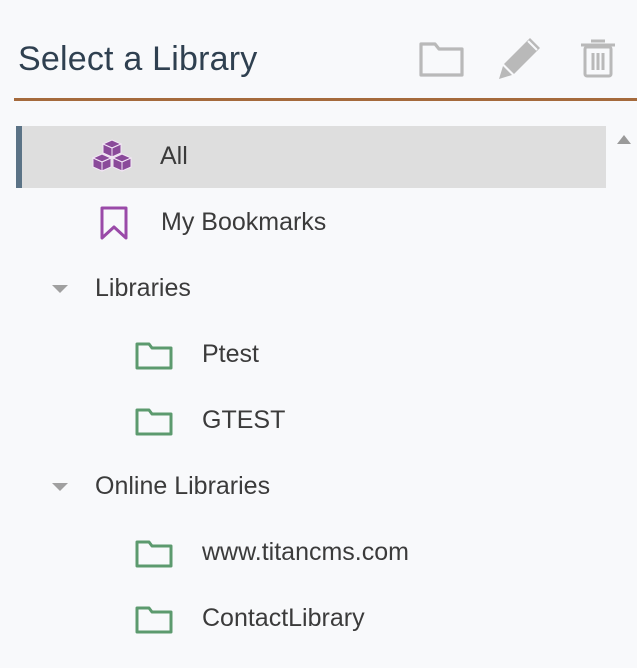 This screenshot has height=668, width=637. Describe the element at coordinates (283, 618) in the screenshot. I see `tree-item-label: ContactLibrary` at that location.